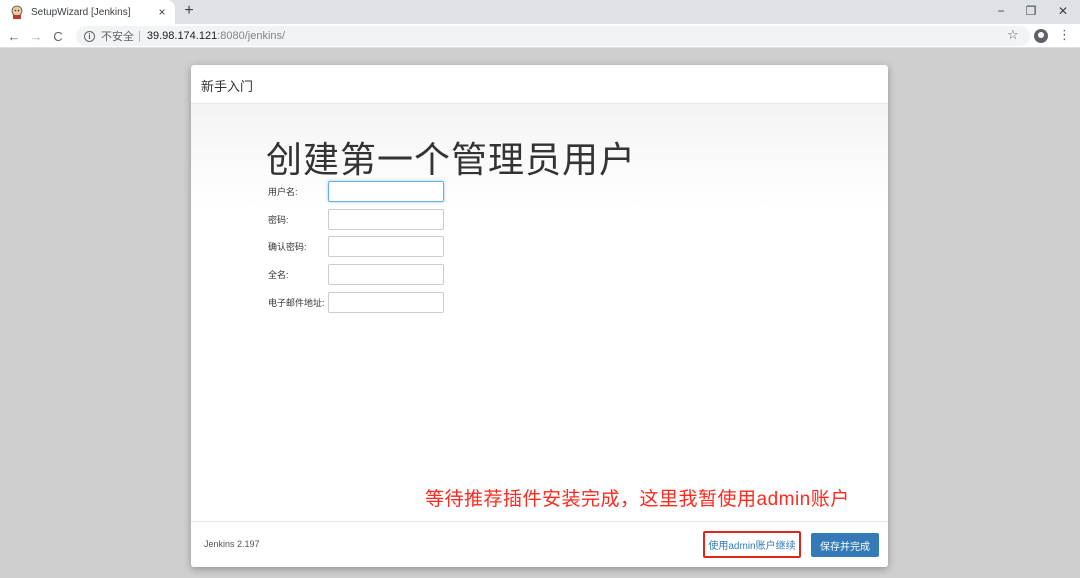  Describe the element at coordinates (278, 275) in the screenshot. I see `fullname-label: 全名:` at that location.